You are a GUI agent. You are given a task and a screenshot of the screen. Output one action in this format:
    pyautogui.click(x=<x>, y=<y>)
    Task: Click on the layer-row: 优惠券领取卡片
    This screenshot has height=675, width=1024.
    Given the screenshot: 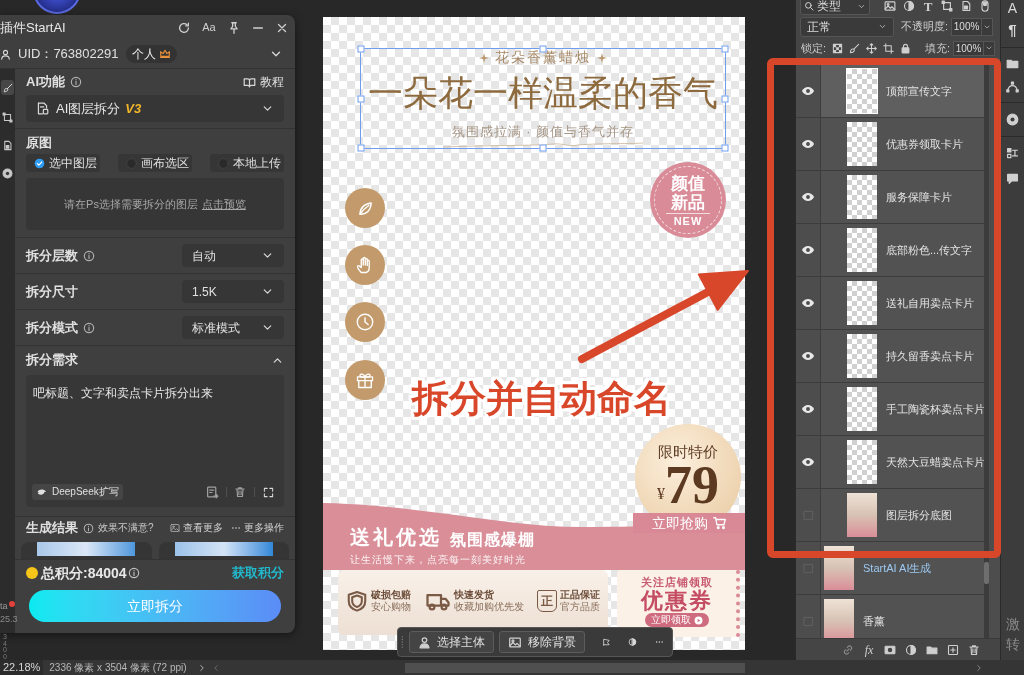 What is the action you would take?
    pyautogui.click(x=904, y=144)
    